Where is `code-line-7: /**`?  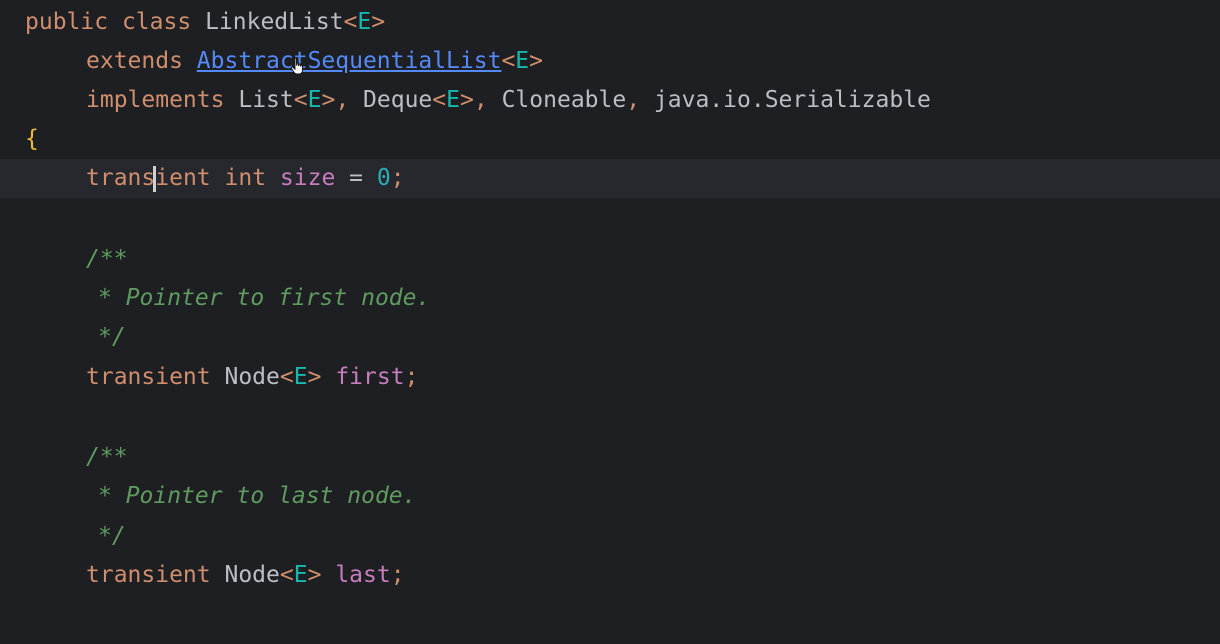
code-line-7: /** is located at coordinates (610, 259).